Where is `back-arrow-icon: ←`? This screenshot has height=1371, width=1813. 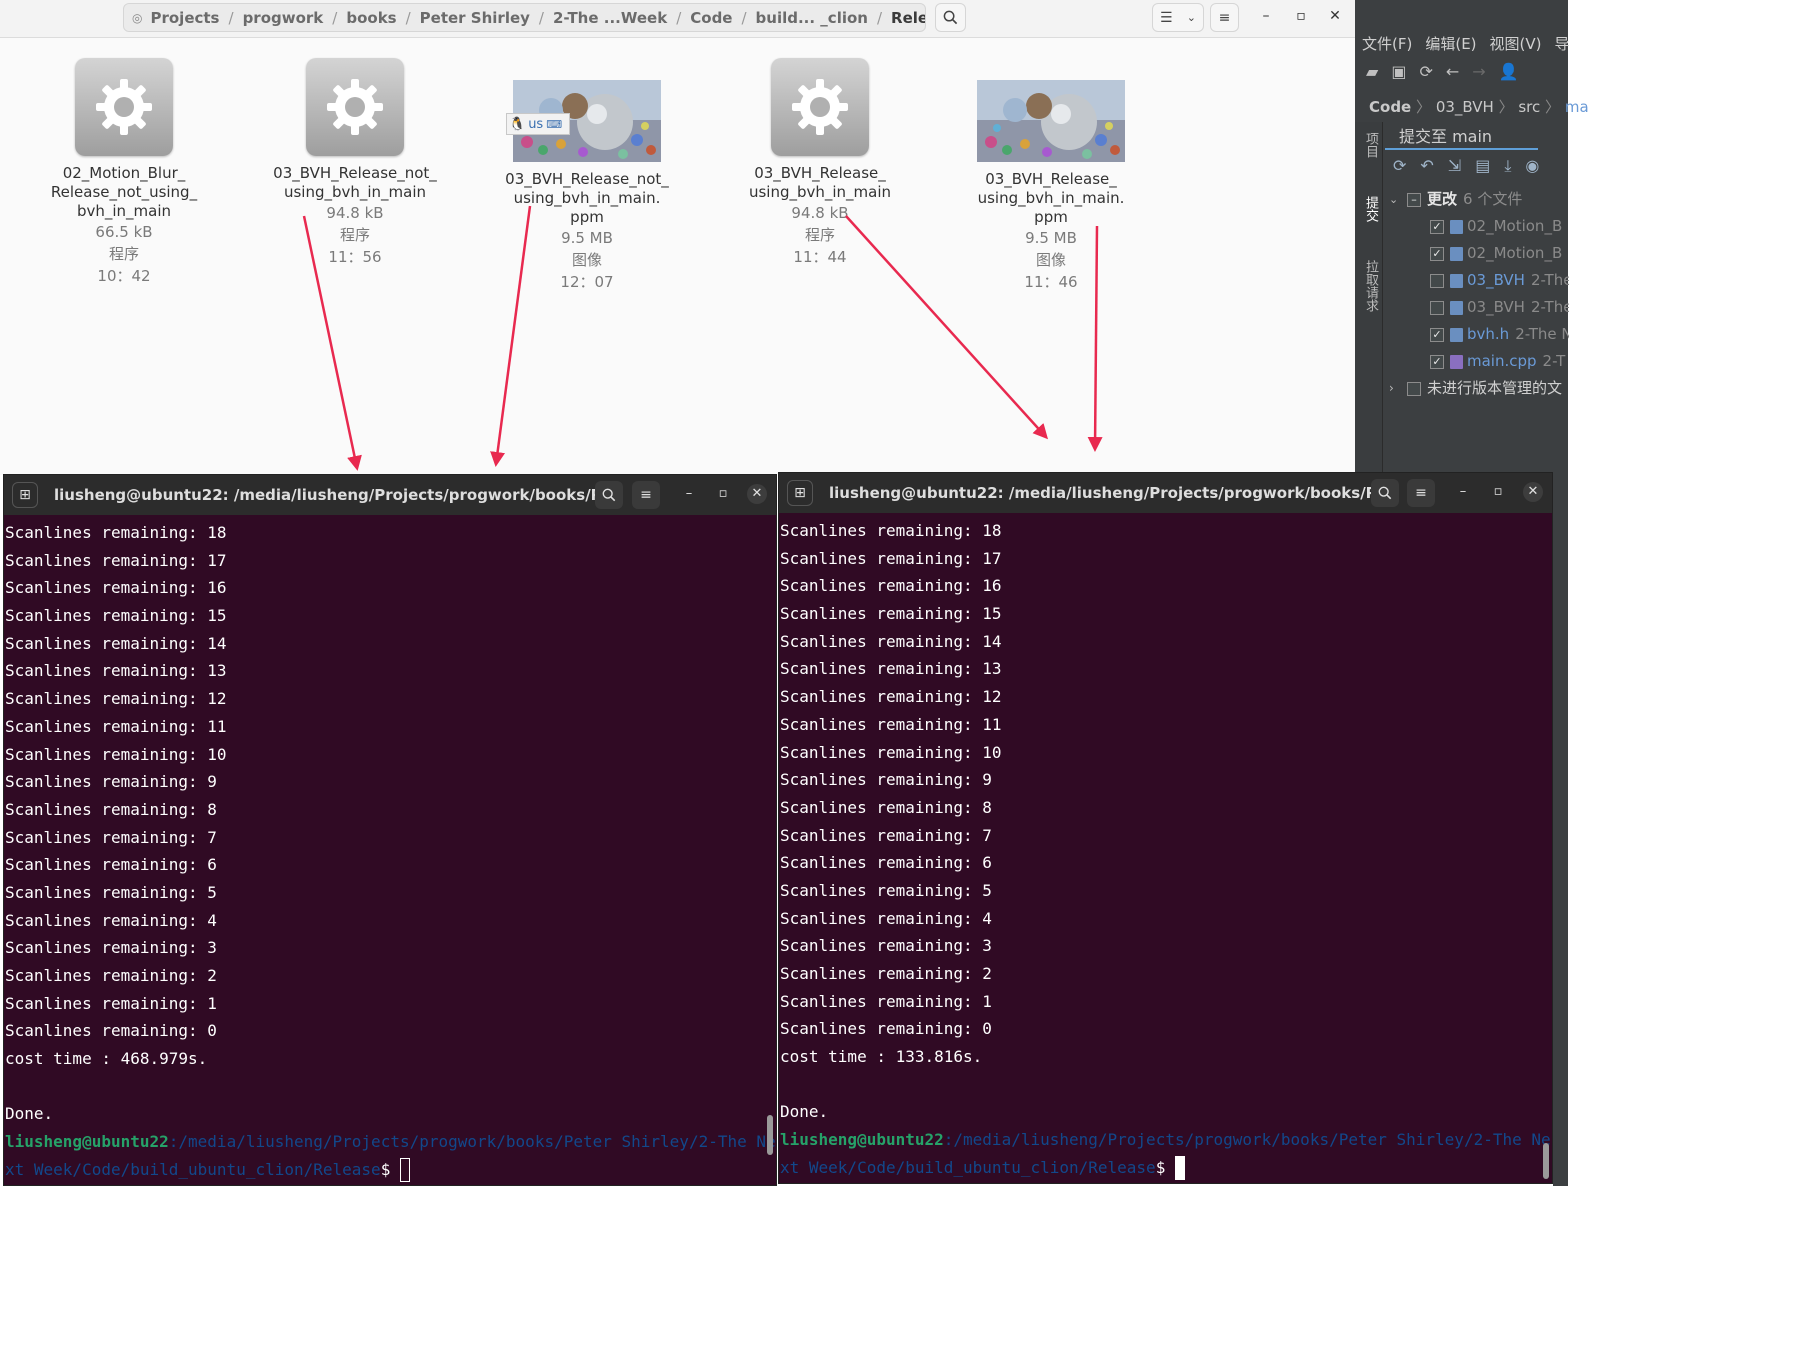 back-arrow-icon: ← is located at coordinates (1452, 75).